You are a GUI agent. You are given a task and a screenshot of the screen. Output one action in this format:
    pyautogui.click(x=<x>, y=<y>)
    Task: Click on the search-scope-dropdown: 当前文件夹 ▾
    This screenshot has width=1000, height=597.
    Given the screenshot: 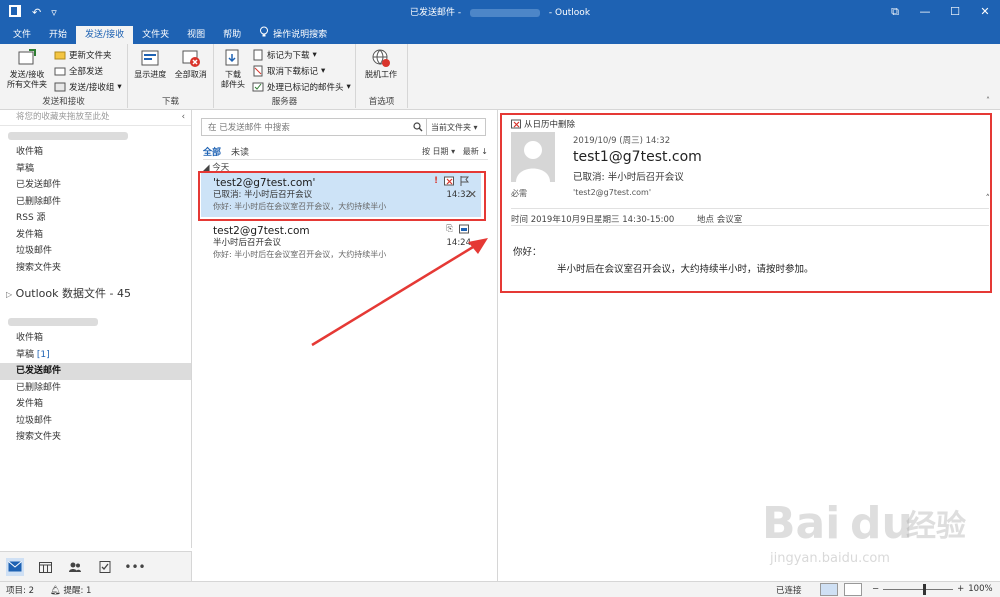 What is the action you would take?
    pyautogui.click(x=456, y=127)
    